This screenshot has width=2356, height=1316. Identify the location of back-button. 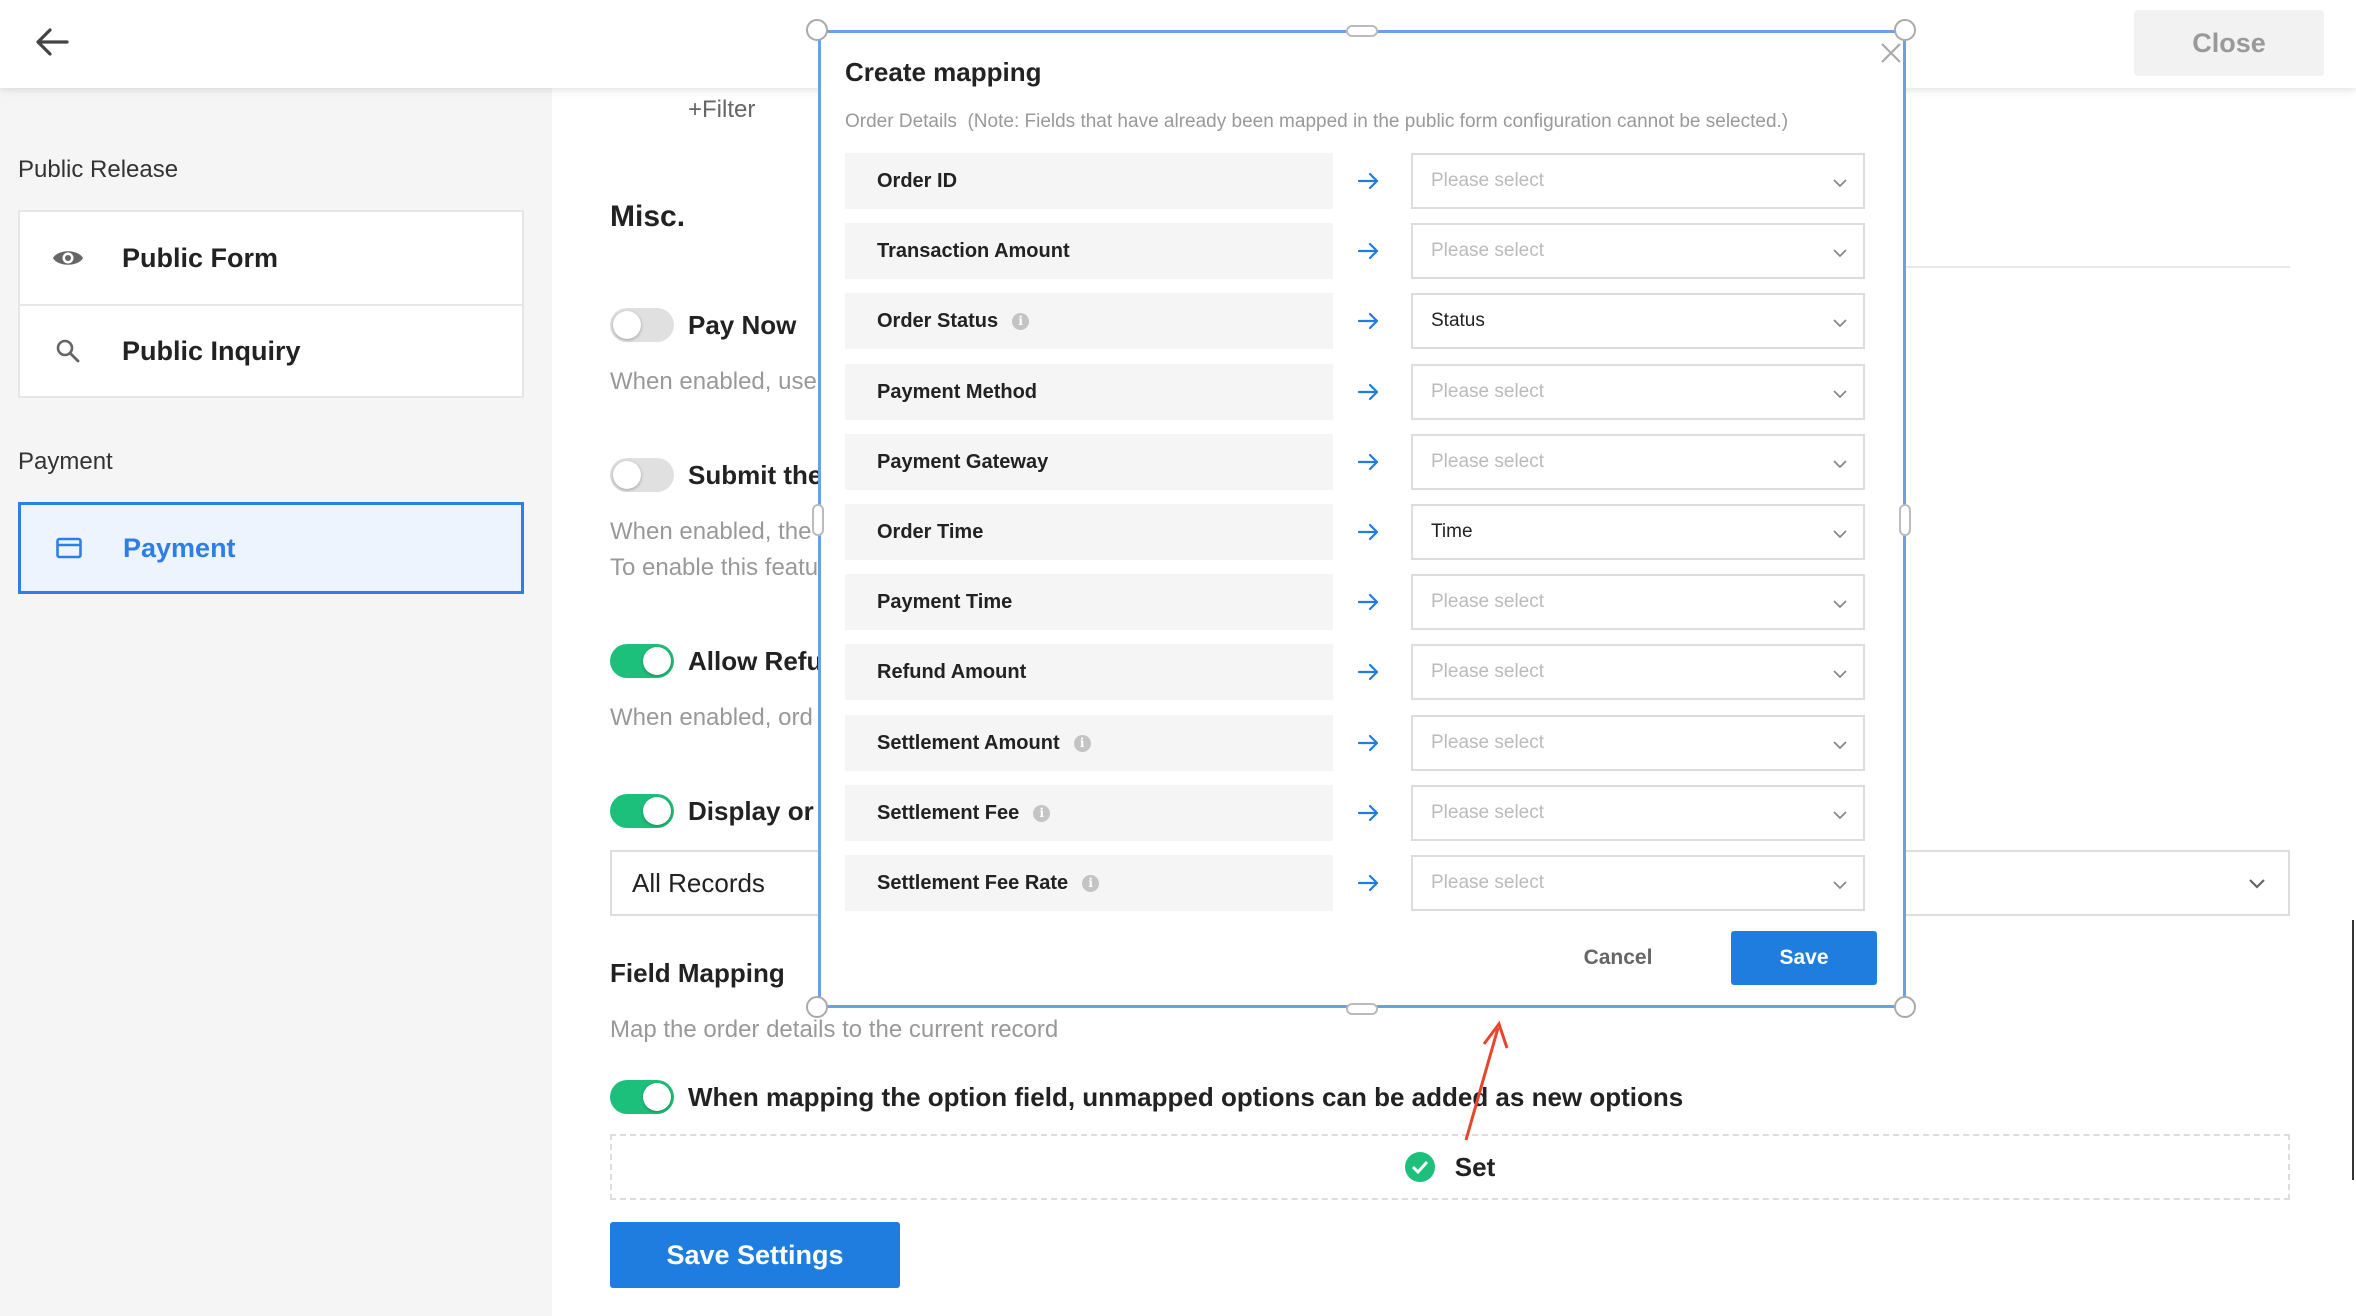
(52, 42).